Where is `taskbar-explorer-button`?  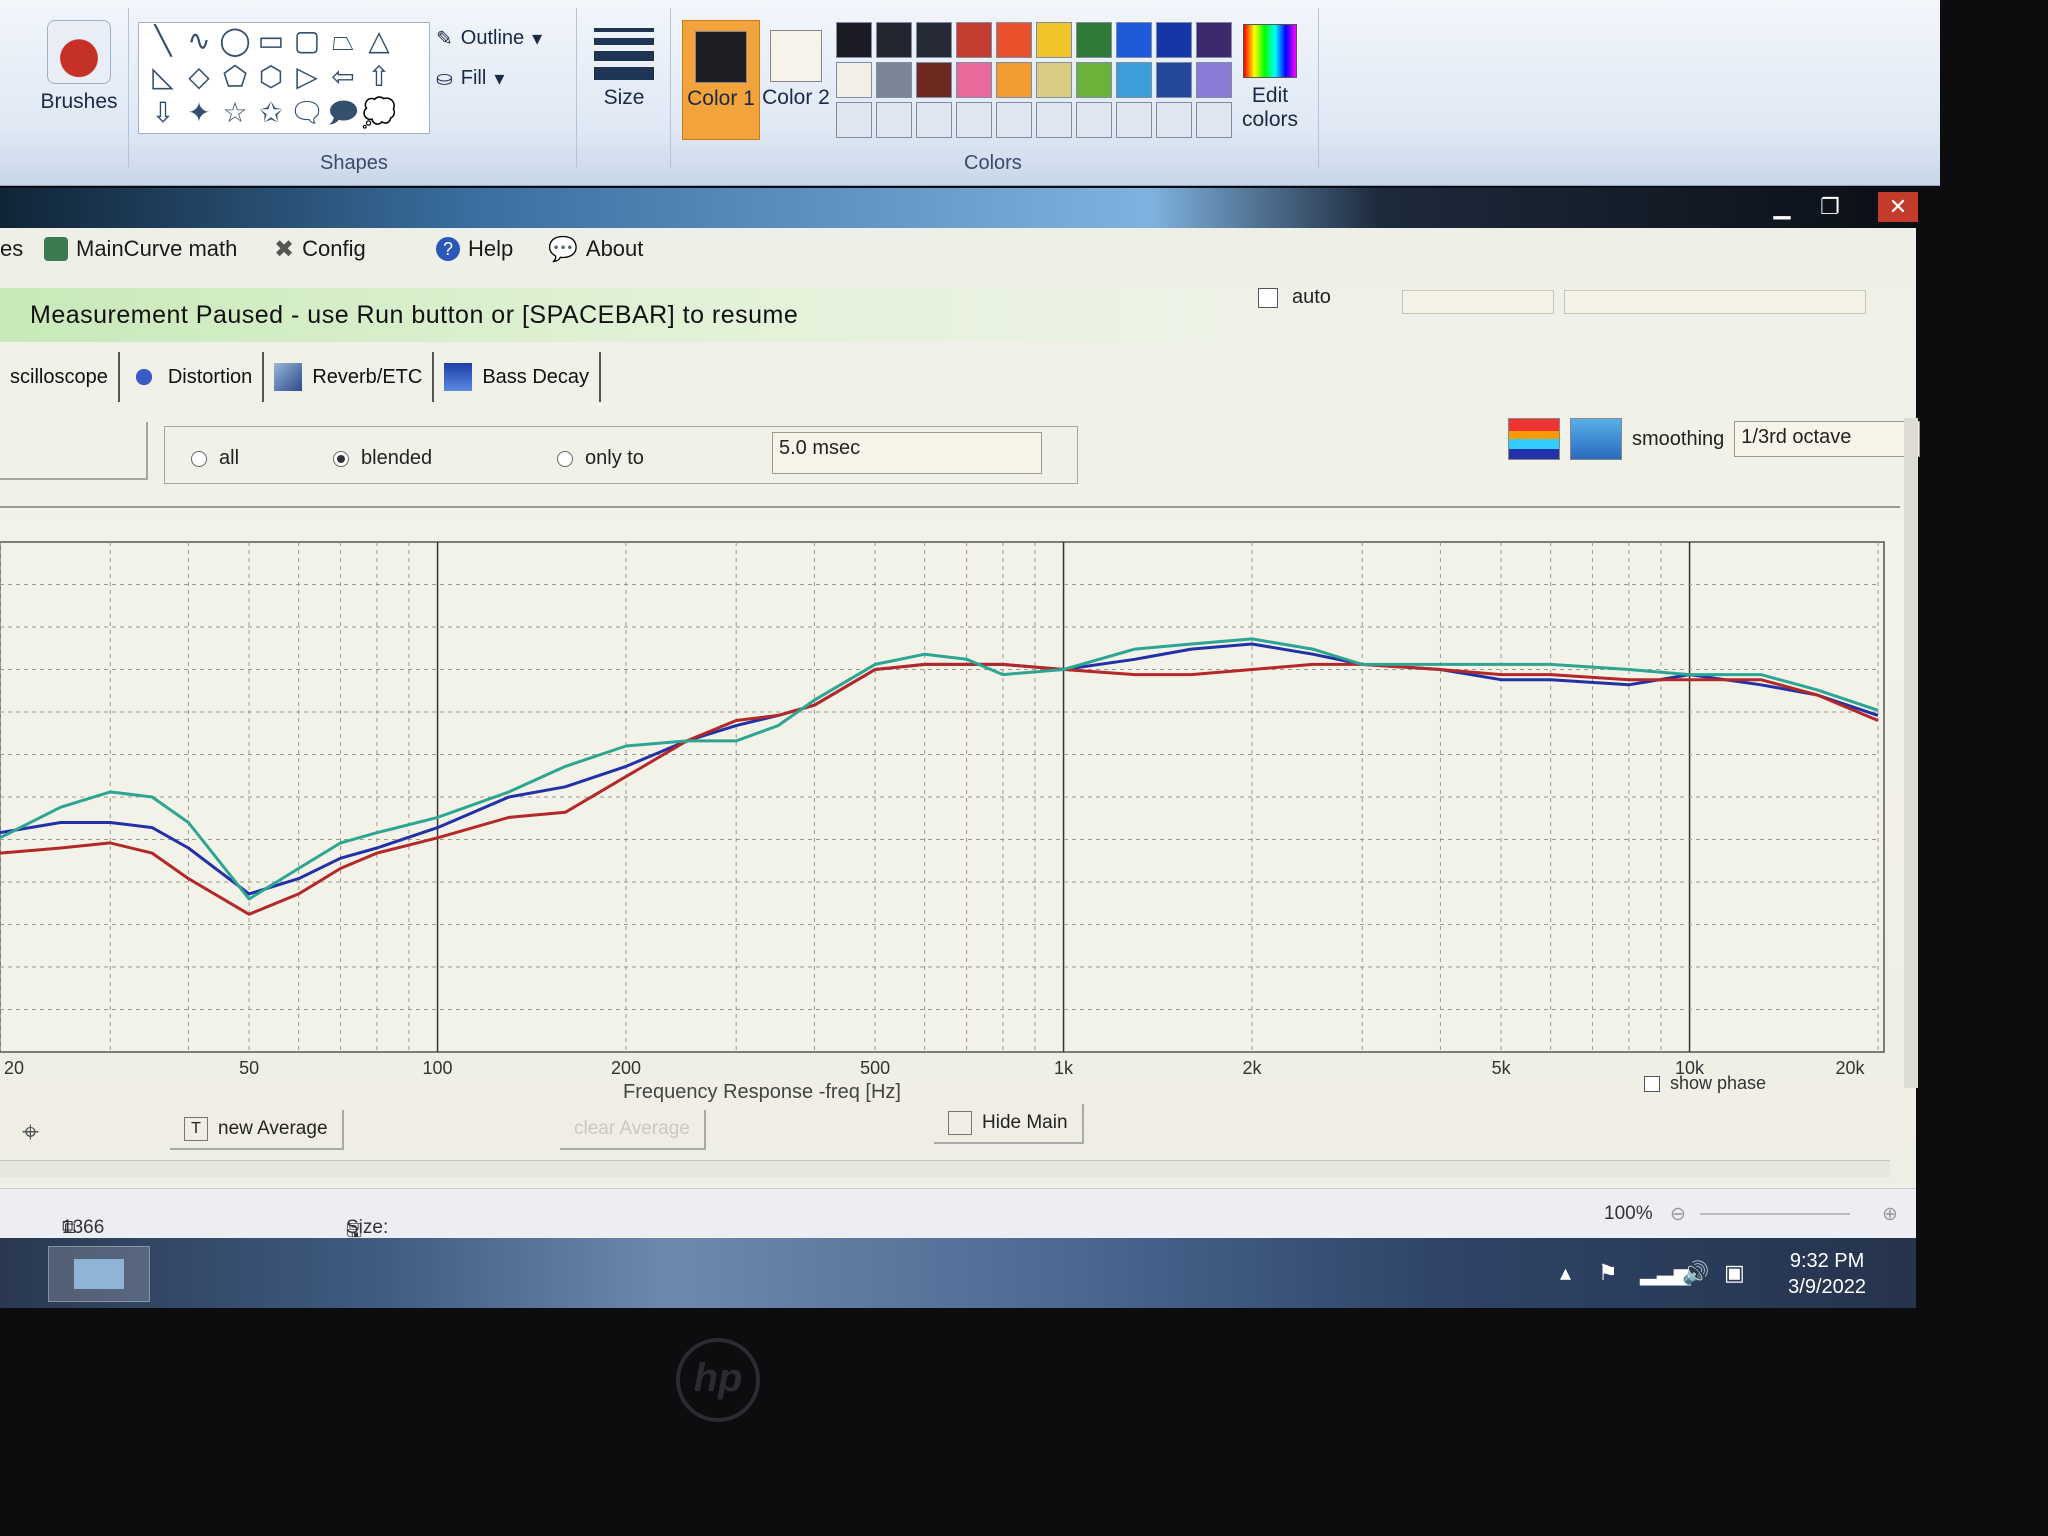 taskbar-explorer-button is located at coordinates (99, 1274).